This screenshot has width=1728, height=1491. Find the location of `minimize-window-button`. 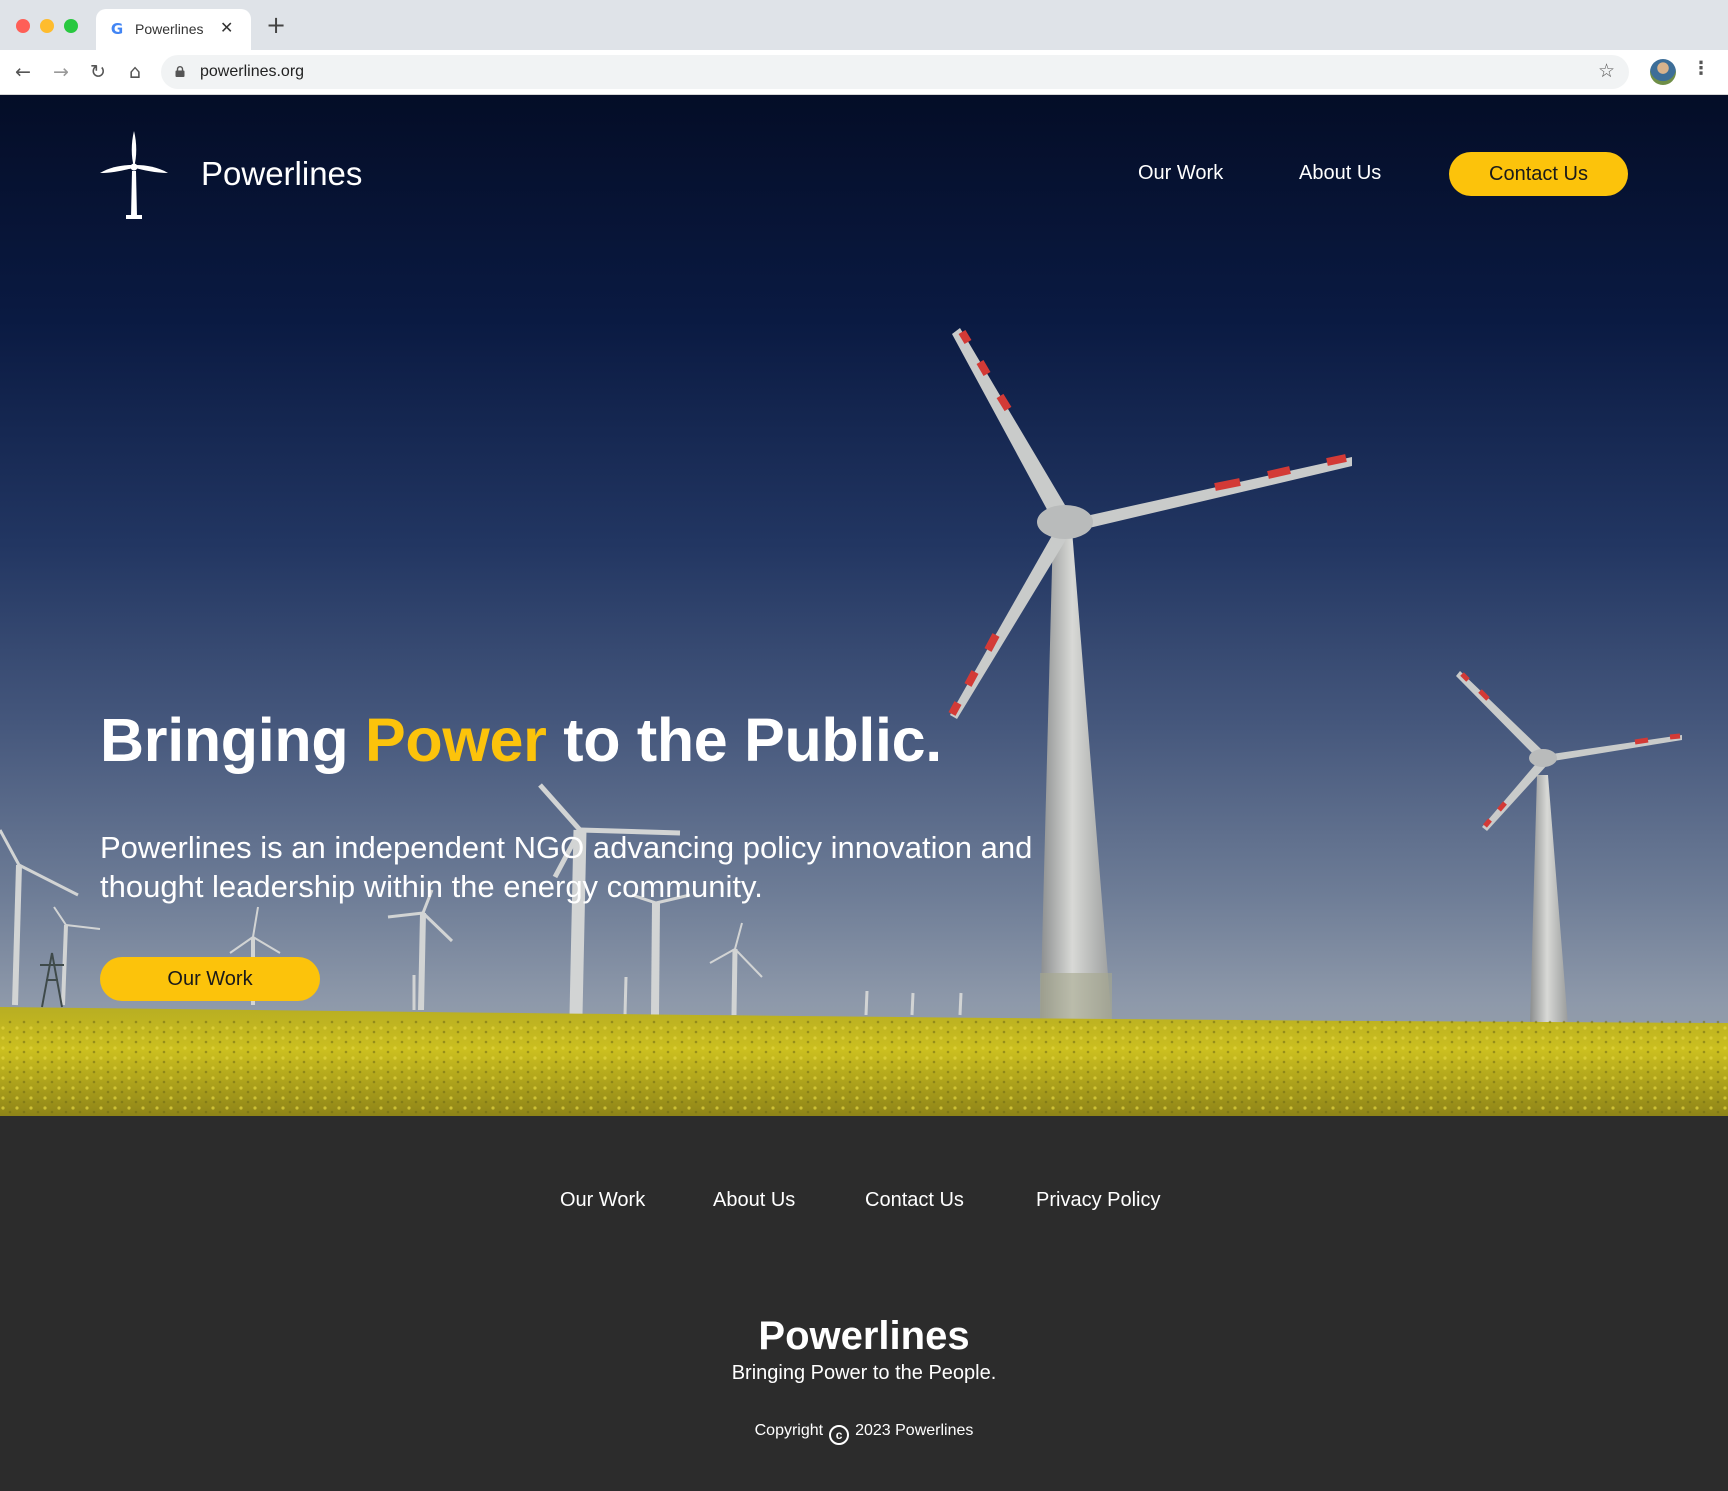

minimize-window-button is located at coordinates (47, 26).